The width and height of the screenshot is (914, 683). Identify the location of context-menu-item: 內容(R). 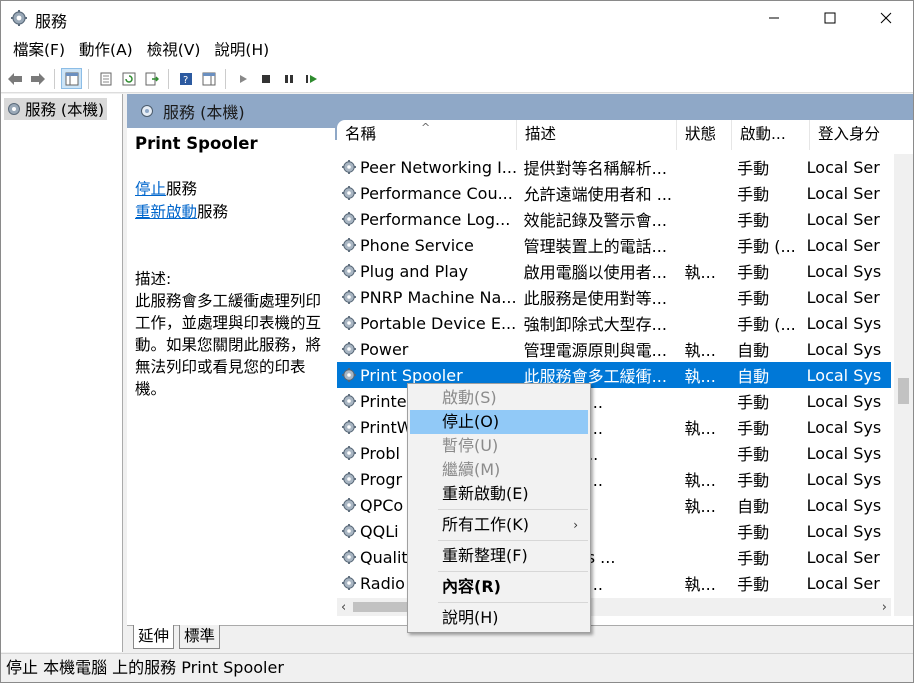
(499, 587).